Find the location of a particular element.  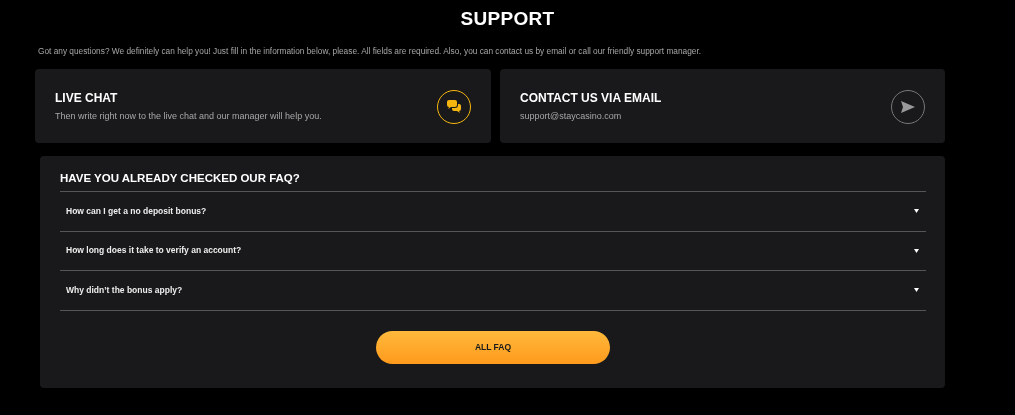

faq-question: How can I get a no deposit bonus? is located at coordinates (136, 211).